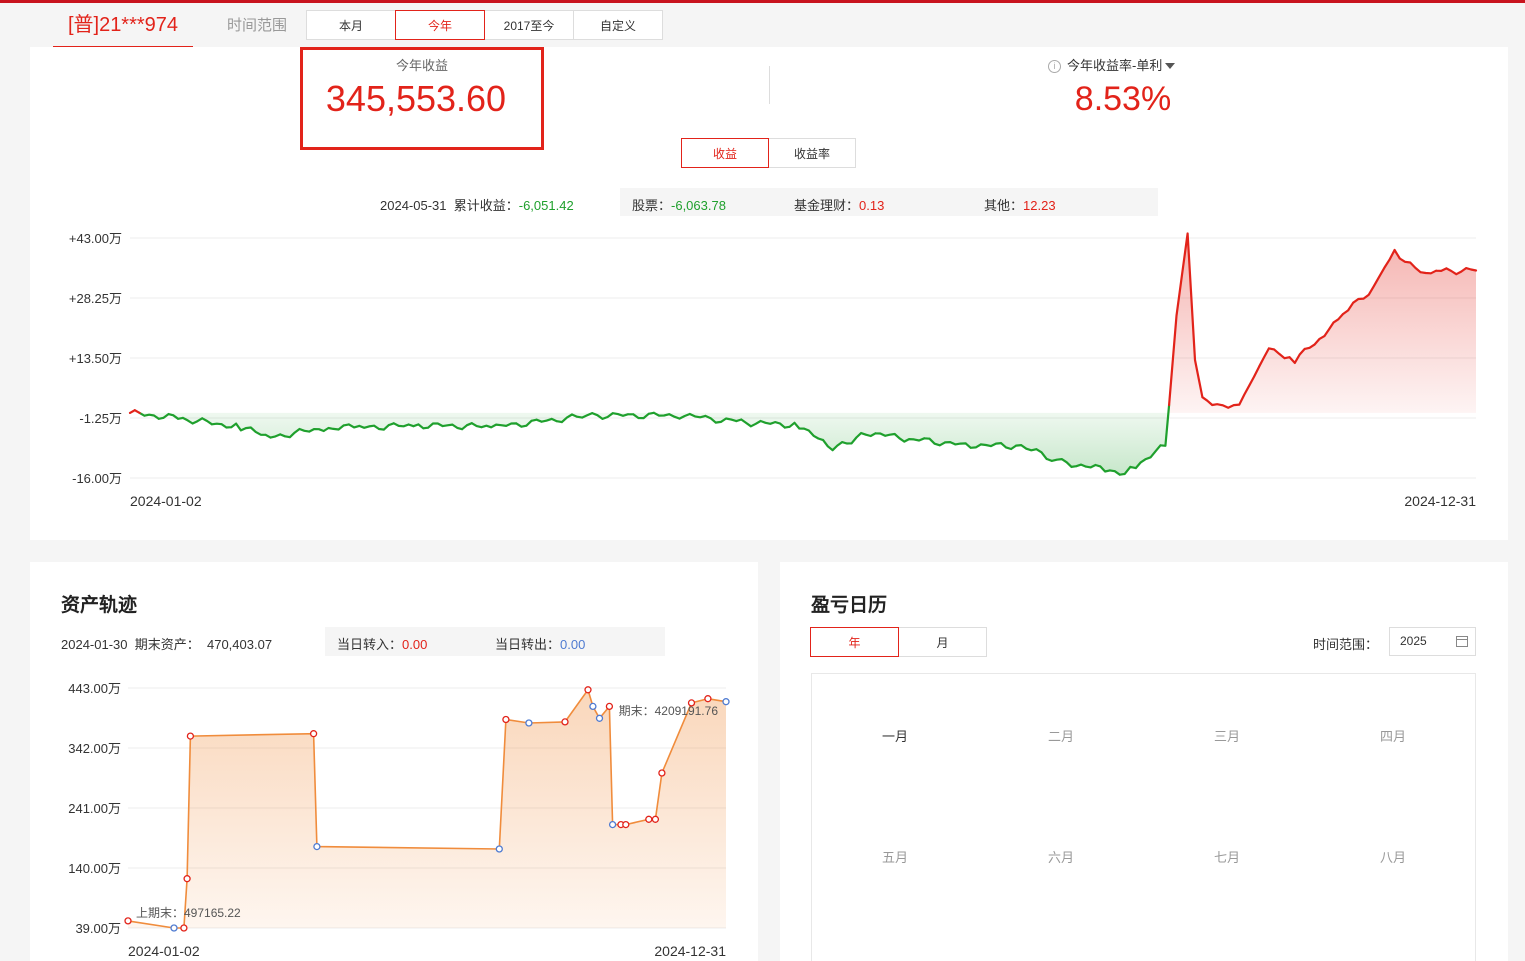  I want to click on chart-mode-tabs: 收益 收益率, so click(768, 153).